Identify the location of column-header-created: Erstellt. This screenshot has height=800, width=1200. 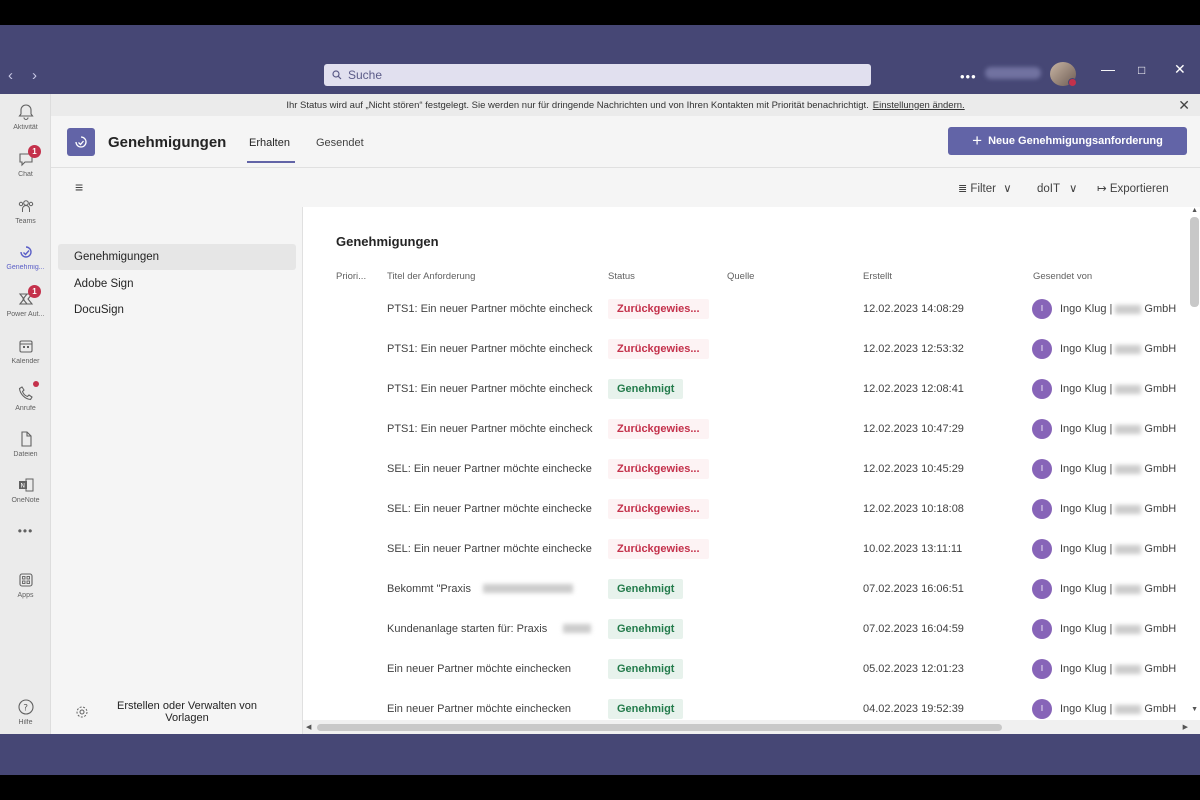
(877, 276).